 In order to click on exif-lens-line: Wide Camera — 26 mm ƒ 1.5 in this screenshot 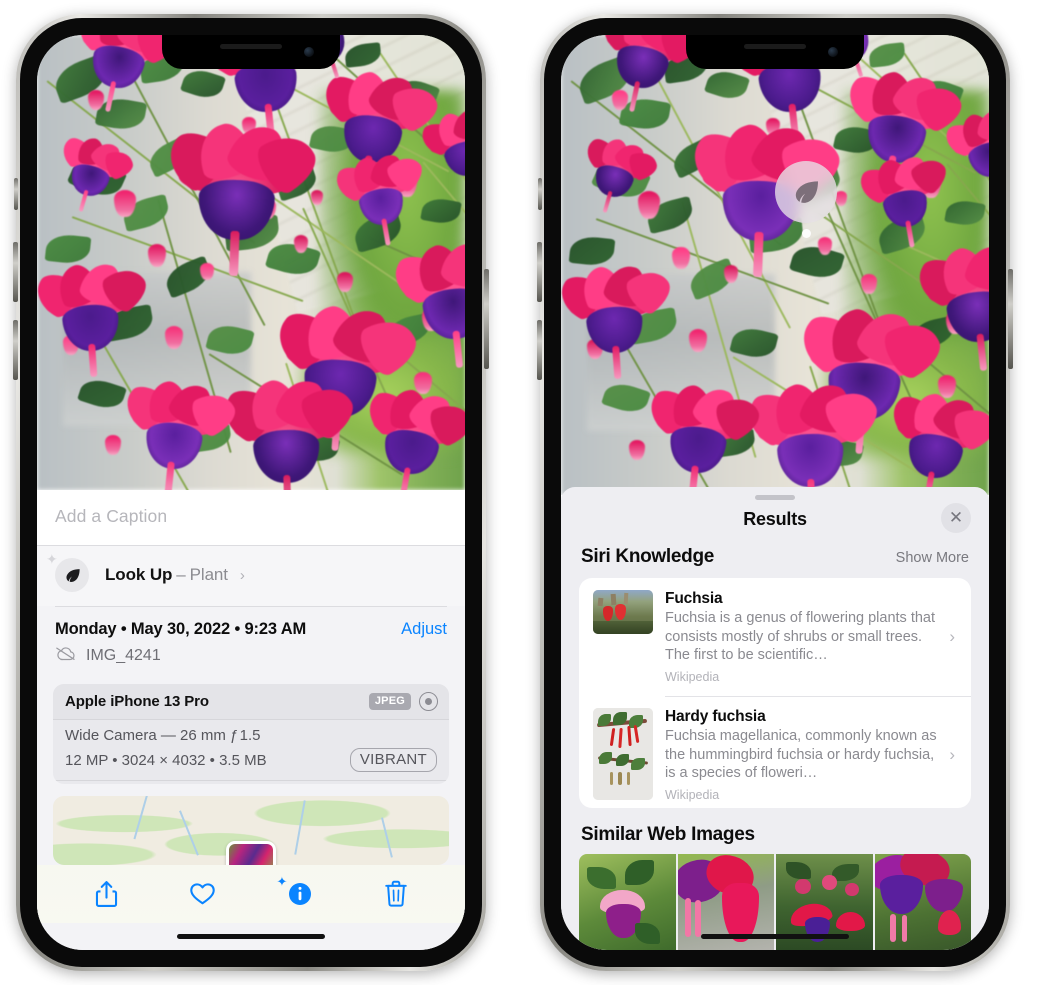, I will do `click(163, 735)`.